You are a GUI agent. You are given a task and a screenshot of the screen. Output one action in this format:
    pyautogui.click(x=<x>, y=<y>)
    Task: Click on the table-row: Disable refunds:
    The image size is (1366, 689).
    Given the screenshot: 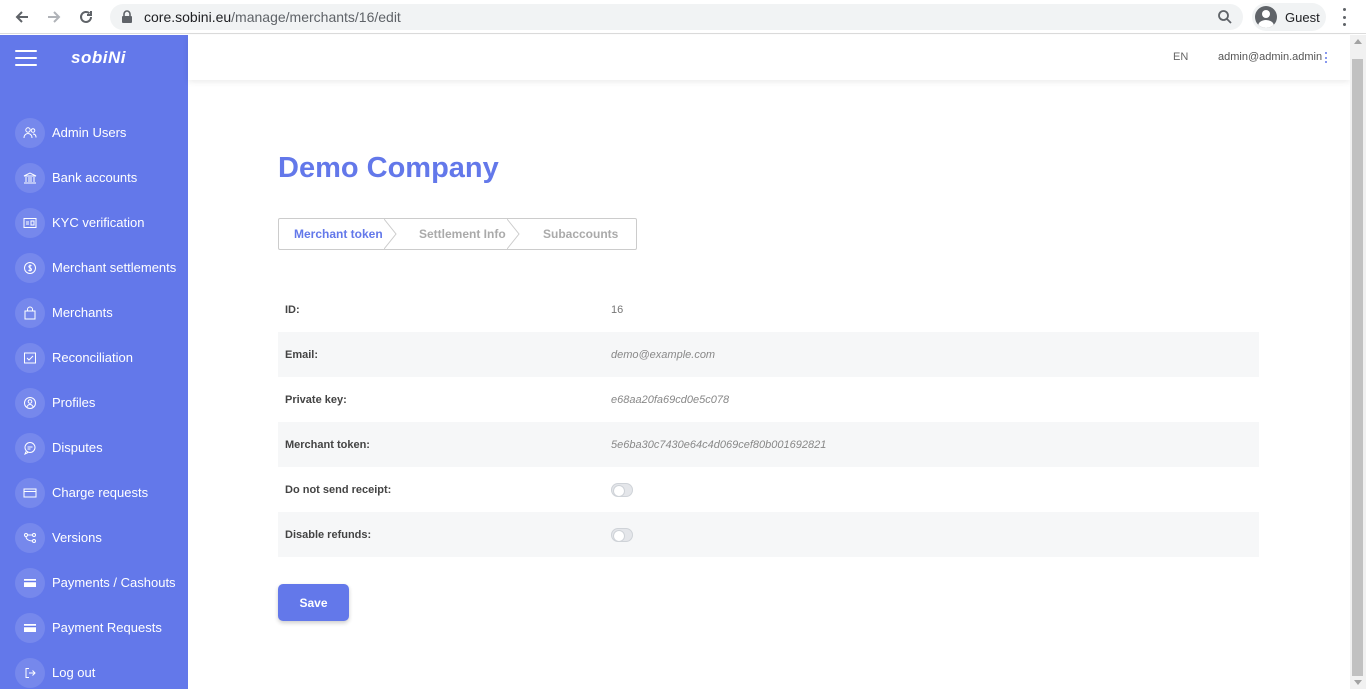 What is the action you would take?
    pyautogui.click(x=768, y=534)
    